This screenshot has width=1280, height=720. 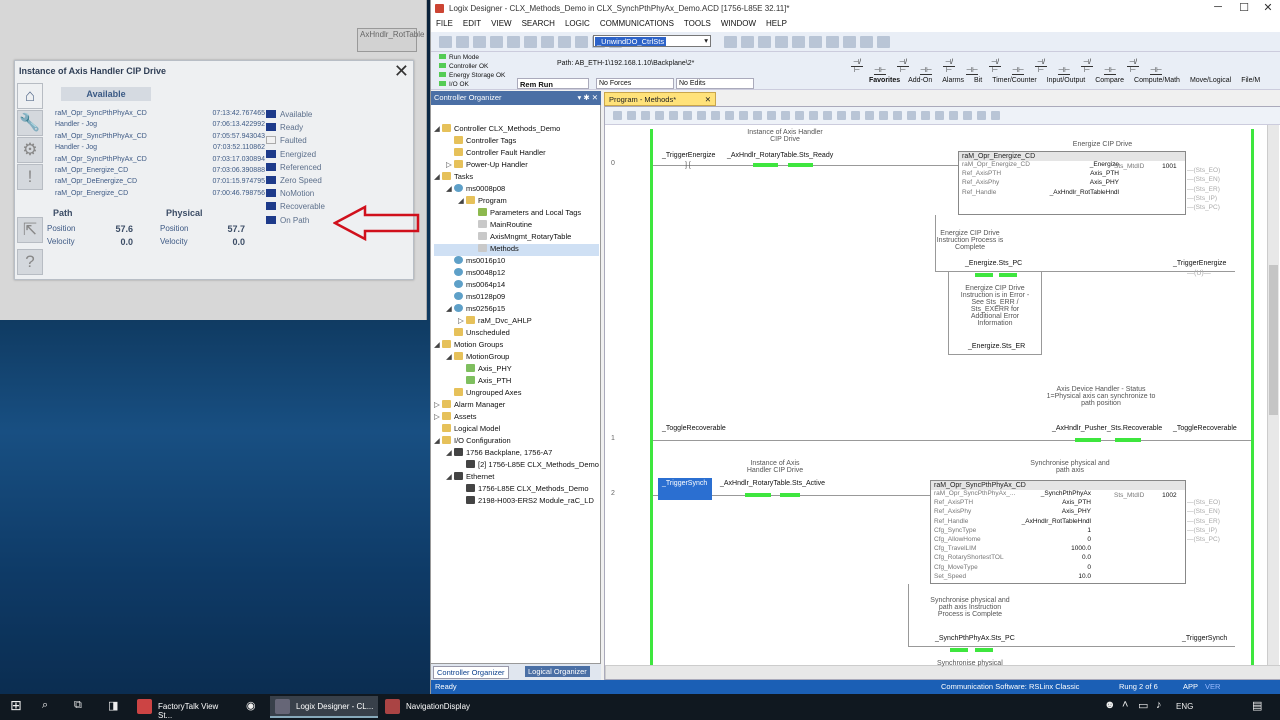 What do you see at coordinates (1257, 705) in the screenshot?
I see `notification-icon: ▤` at bounding box center [1257, 705].